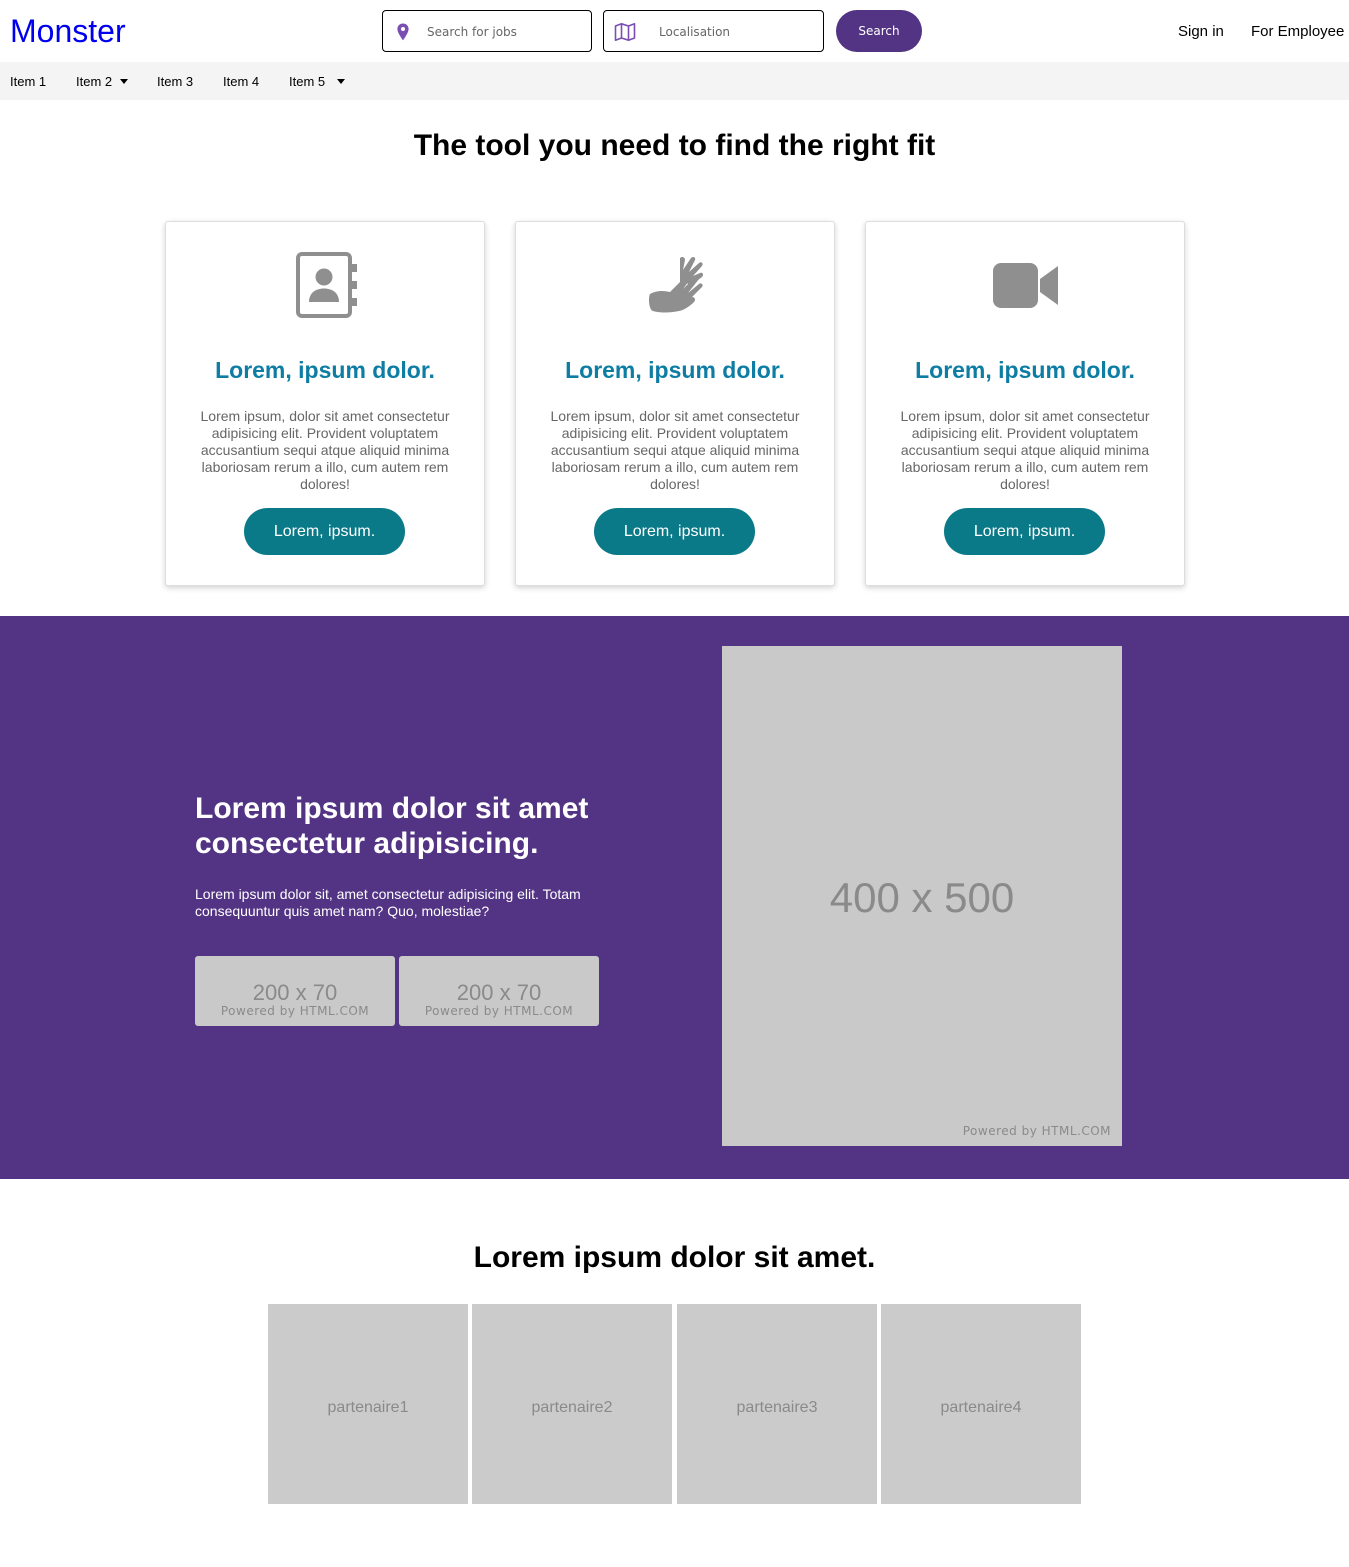 The height and width of the screenshot is (1567, 1349). Describe the element at coordinates (68, 31) in the screenshot. I see `site-logo: Monster` at that location.